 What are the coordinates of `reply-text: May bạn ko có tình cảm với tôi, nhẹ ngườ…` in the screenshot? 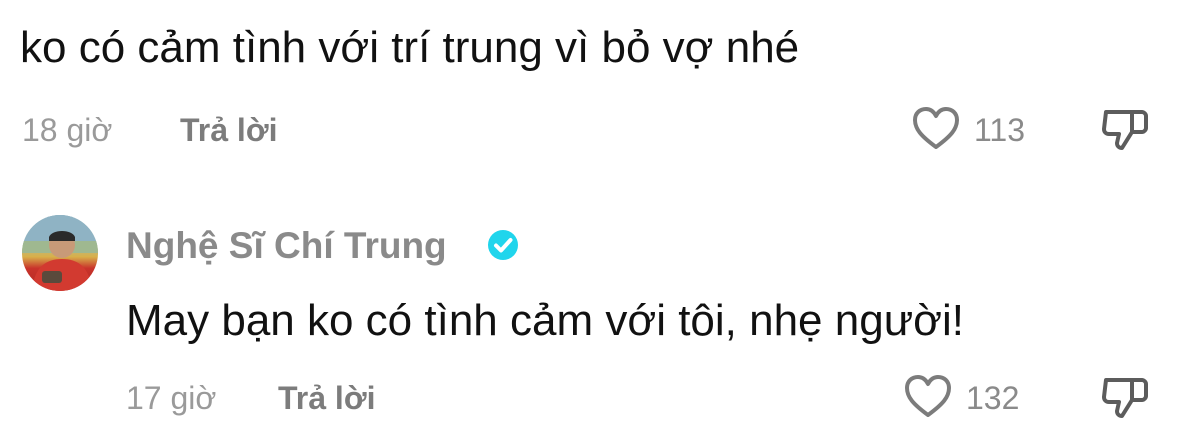 It's located at (545, 320).